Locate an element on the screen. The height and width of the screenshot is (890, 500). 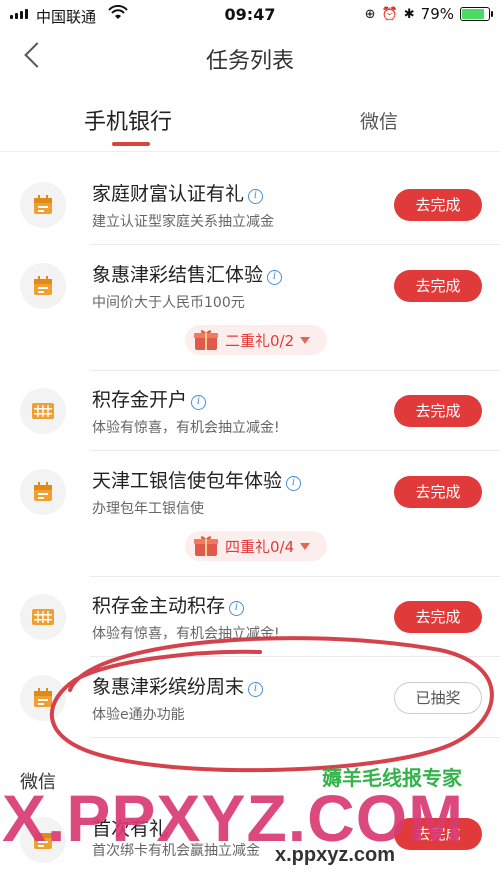
page-title: 任务列表 is located at coordinates (249, 61).